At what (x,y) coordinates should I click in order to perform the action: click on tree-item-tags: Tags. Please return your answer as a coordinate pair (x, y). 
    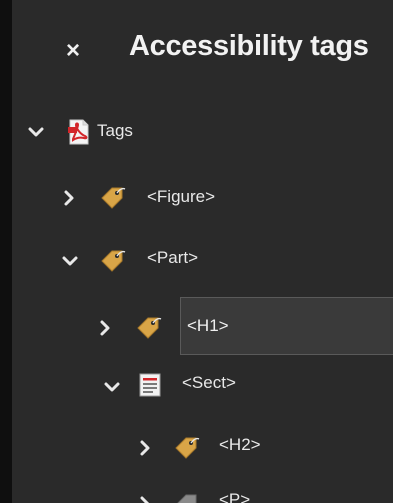
    Looking at the image, I should click on (196, 132).